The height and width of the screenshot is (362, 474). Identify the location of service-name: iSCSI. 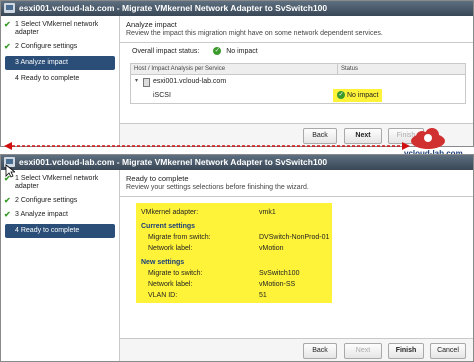
(162, 95).